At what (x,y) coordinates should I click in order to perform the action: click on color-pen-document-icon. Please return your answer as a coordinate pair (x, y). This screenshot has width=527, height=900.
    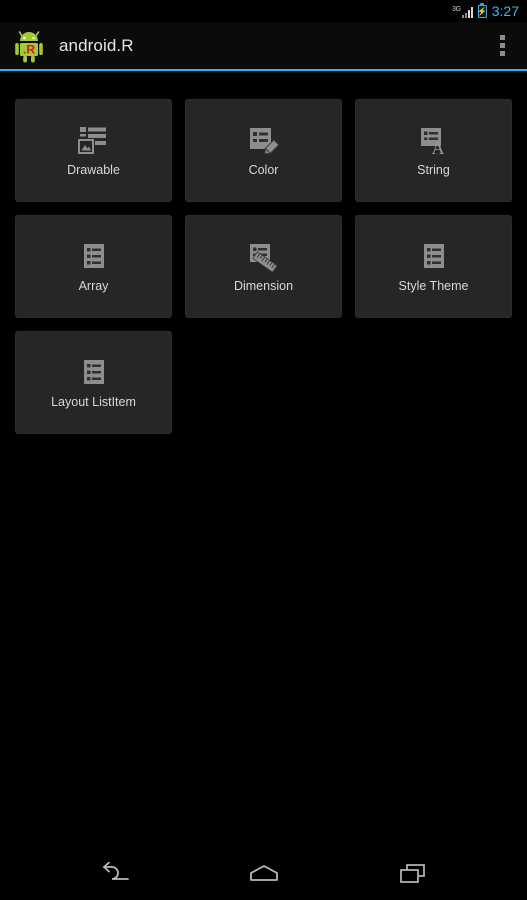
    Looking at the image, I should click on (264, 141).